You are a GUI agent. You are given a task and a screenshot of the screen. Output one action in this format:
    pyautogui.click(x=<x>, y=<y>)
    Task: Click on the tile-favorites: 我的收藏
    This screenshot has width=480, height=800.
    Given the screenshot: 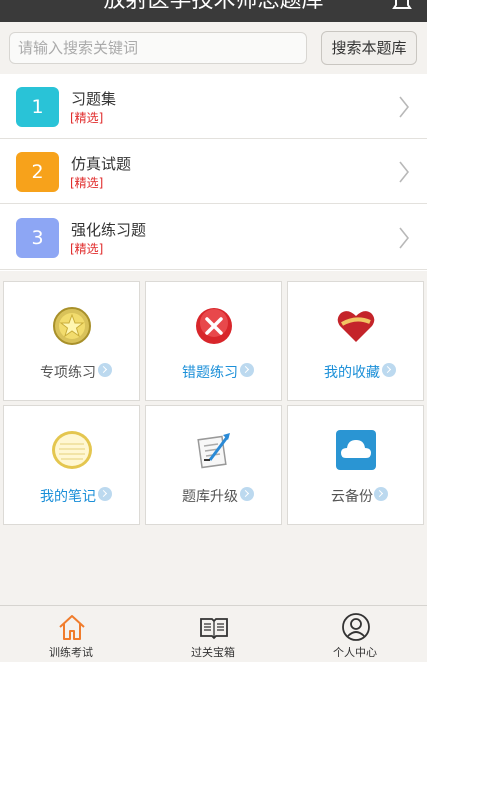 What is the action you would take?
    pyautogui.click(x=355, y=341)
    